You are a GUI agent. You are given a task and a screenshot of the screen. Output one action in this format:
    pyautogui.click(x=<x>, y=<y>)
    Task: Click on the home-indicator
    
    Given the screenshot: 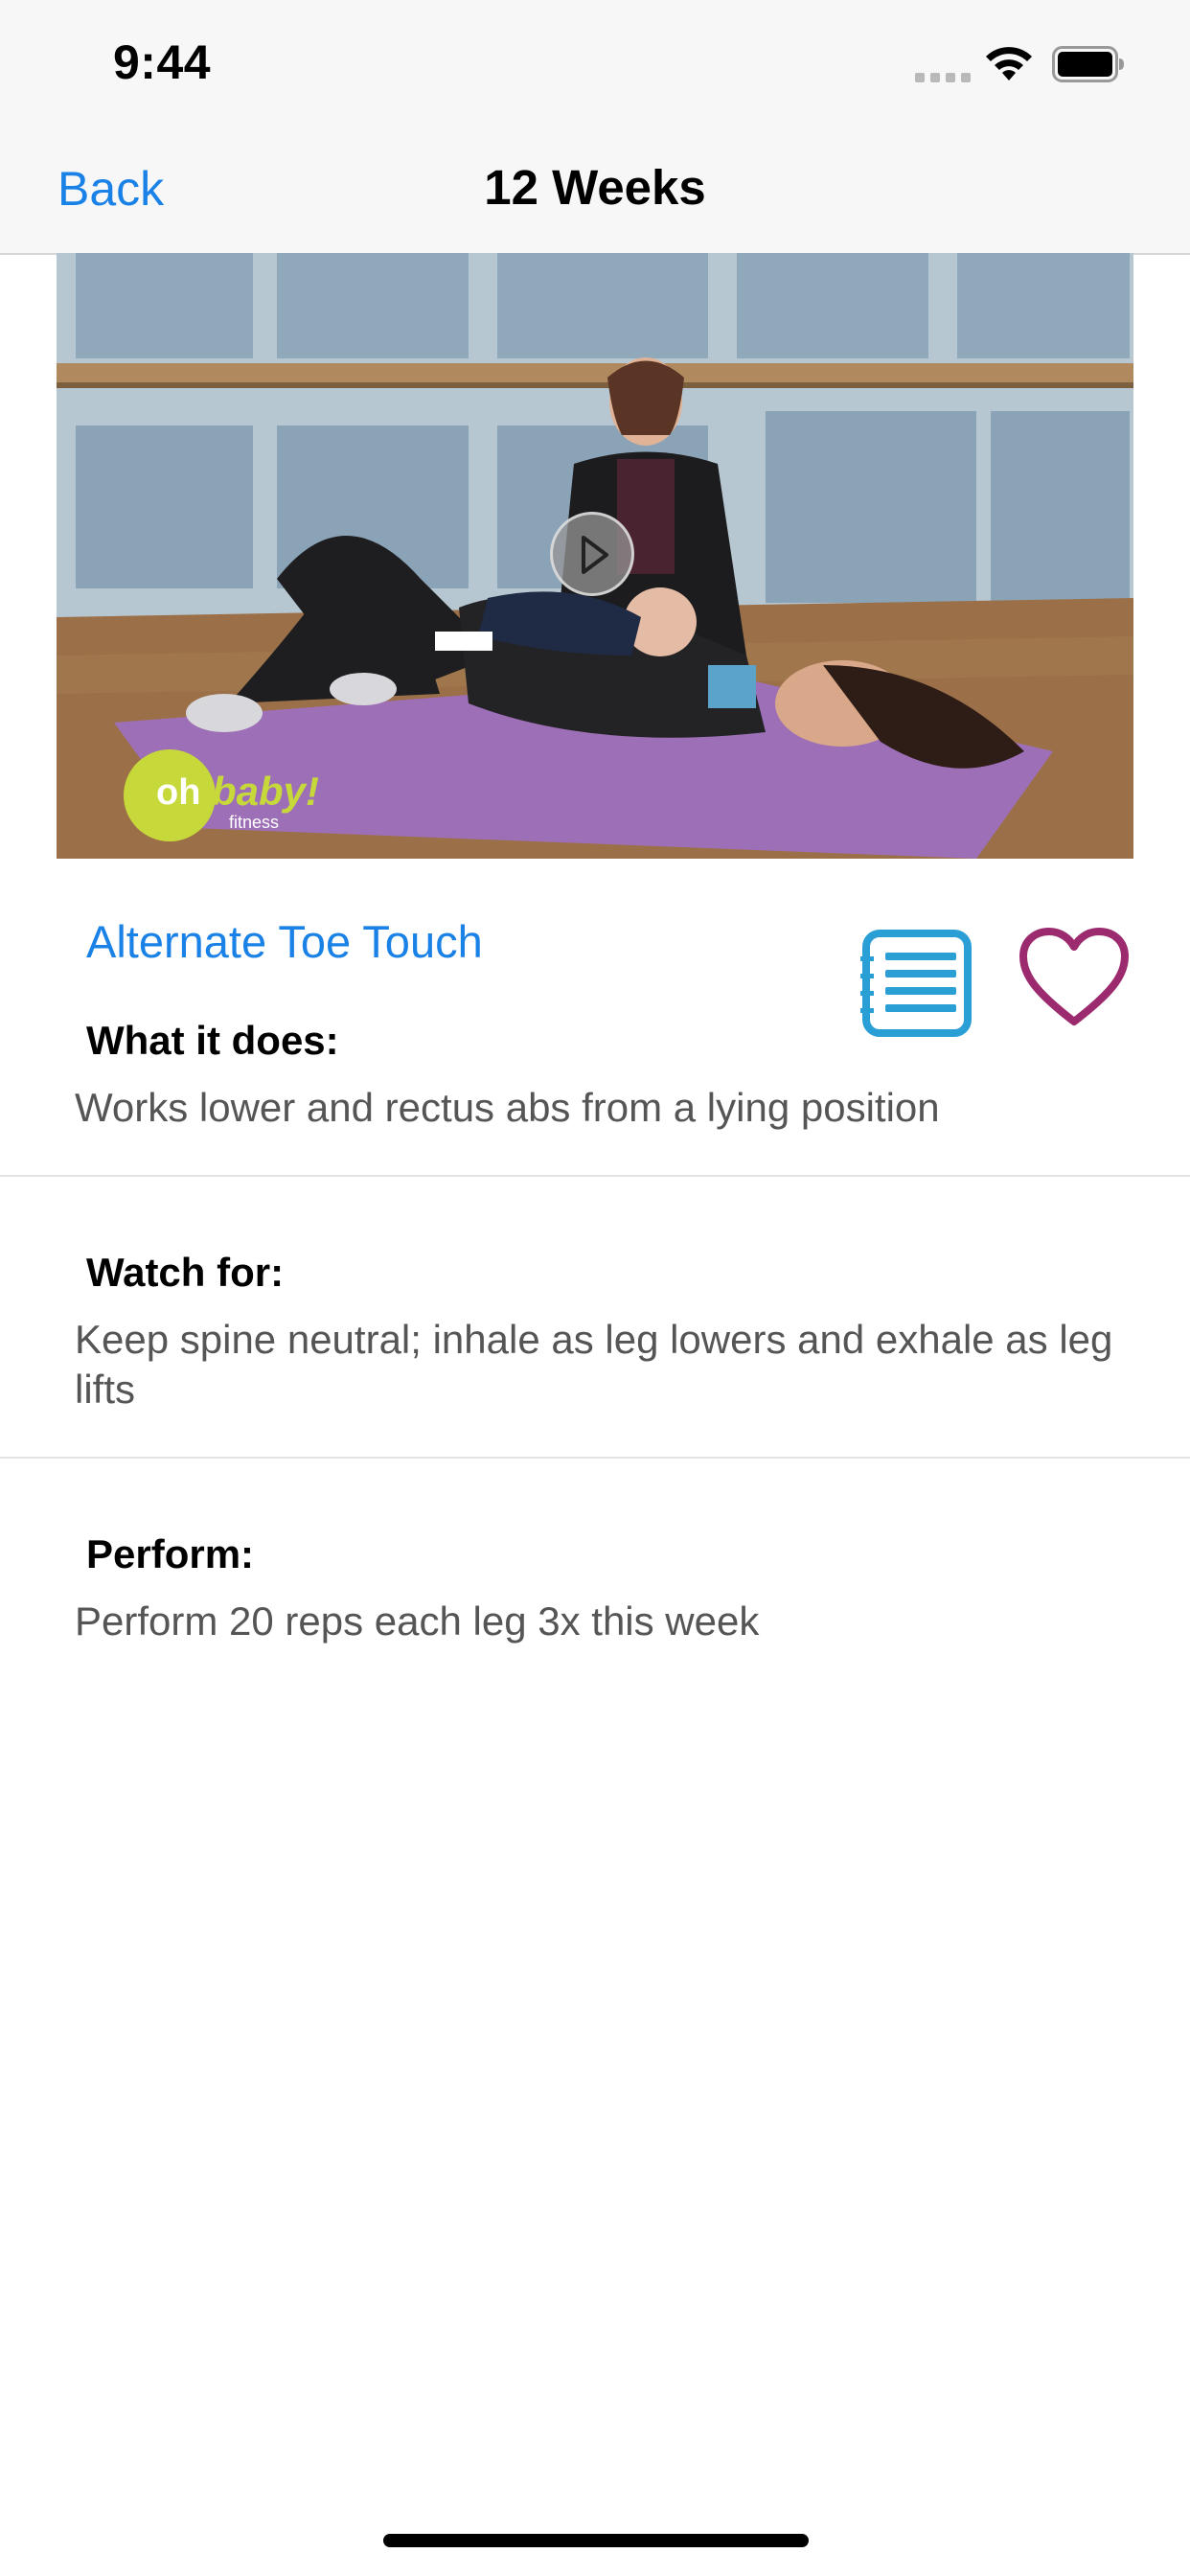 What is the action you would take?
    pyautogui.click(x=596, y=2540)
    